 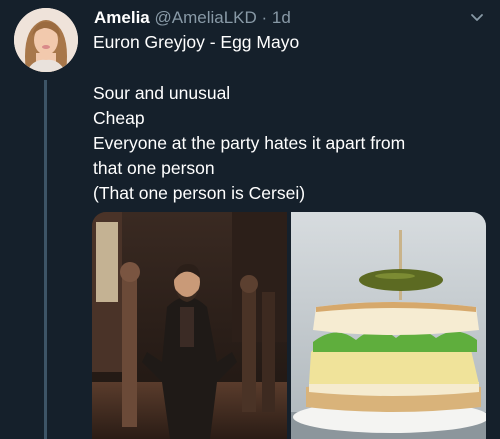 What do you see at coordinates (205, 17) in the screenshot?
I see `user-handle: @AmeliaLKD` at bounding box center [205, 17].